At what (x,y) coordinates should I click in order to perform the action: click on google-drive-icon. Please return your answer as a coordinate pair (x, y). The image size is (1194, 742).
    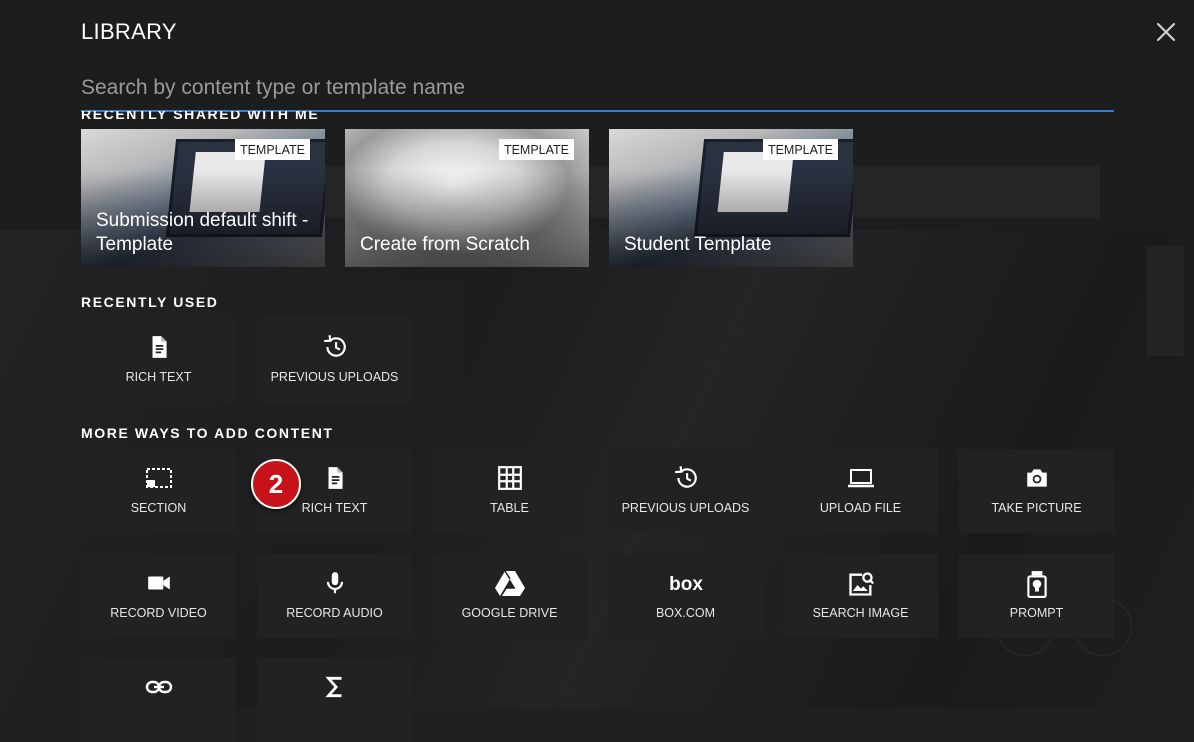
    Looking at the image, I should click on (509, 583).